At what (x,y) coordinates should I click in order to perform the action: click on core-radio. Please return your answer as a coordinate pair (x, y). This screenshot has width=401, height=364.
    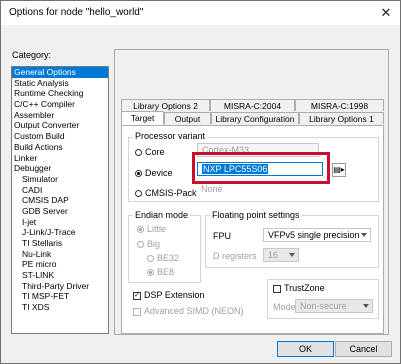
    Looking at the image, I should click on (138, 152).